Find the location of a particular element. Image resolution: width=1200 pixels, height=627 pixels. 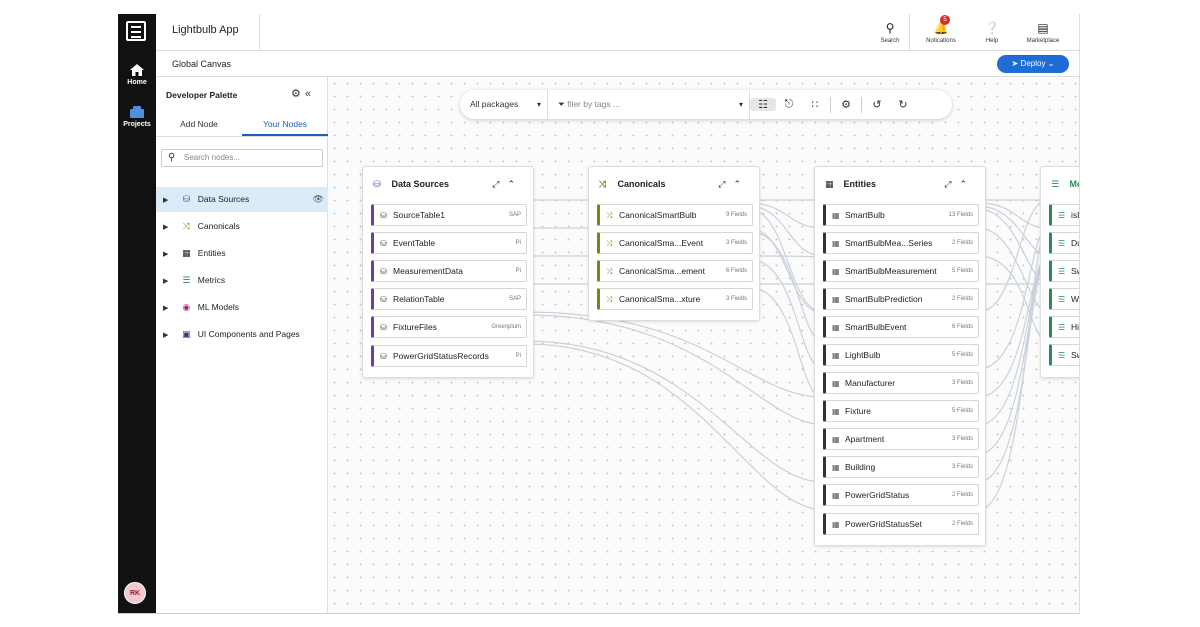

eye-icon: 👁 is located at coordinates (318, 199).